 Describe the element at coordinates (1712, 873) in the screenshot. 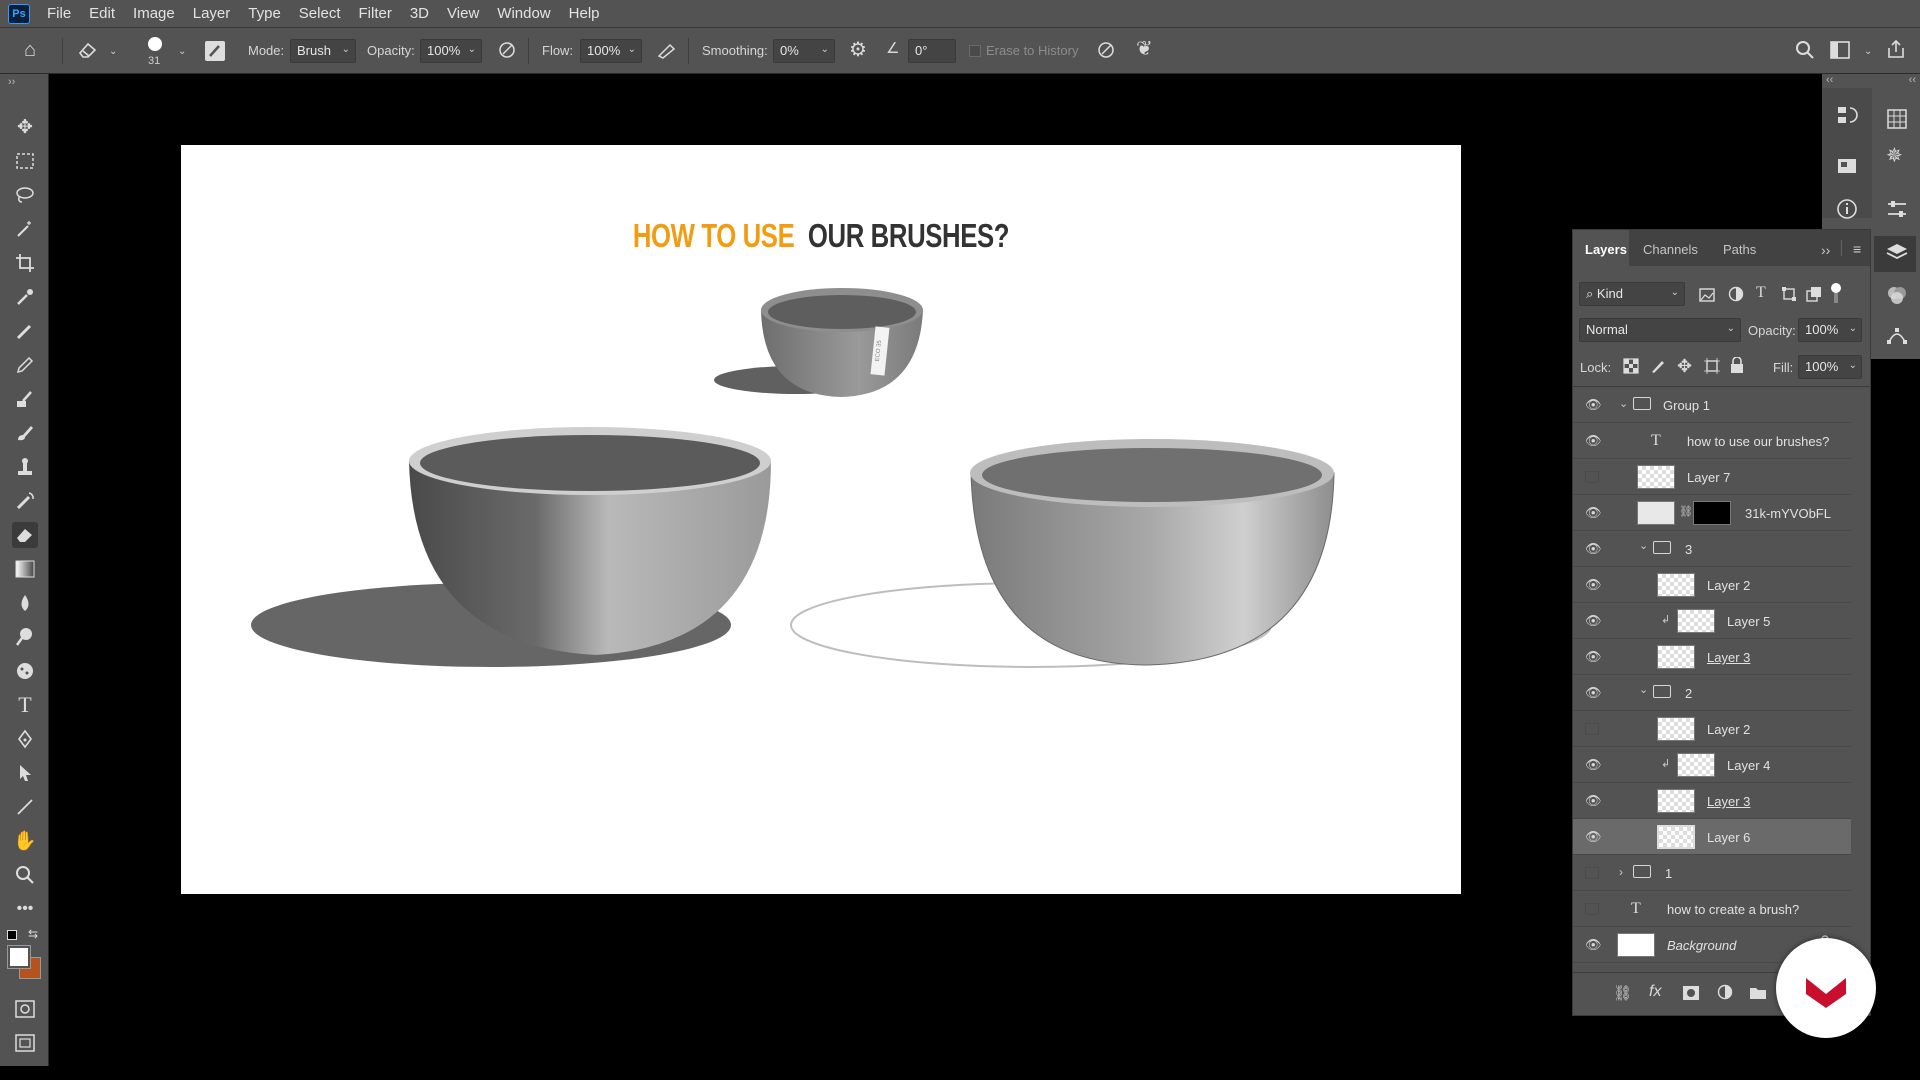

I see `layer-row-group-1-collapsed: › 1` at that location.